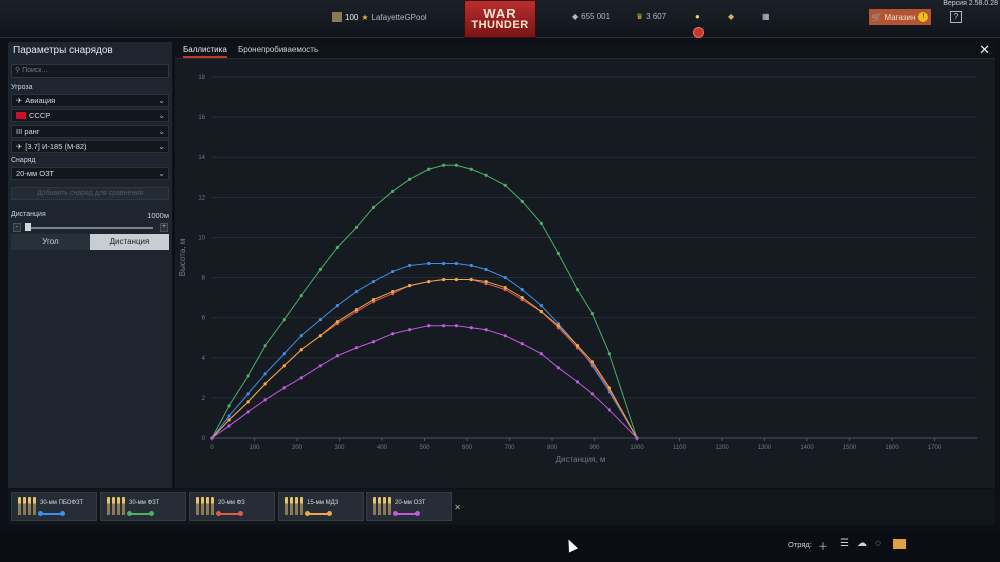 This screenshot has height=562, width=1000. What do you see at coordinates (204, 439) in the screenshot?
I see `y-tick-label: 0` at bounding box center [204, 439].